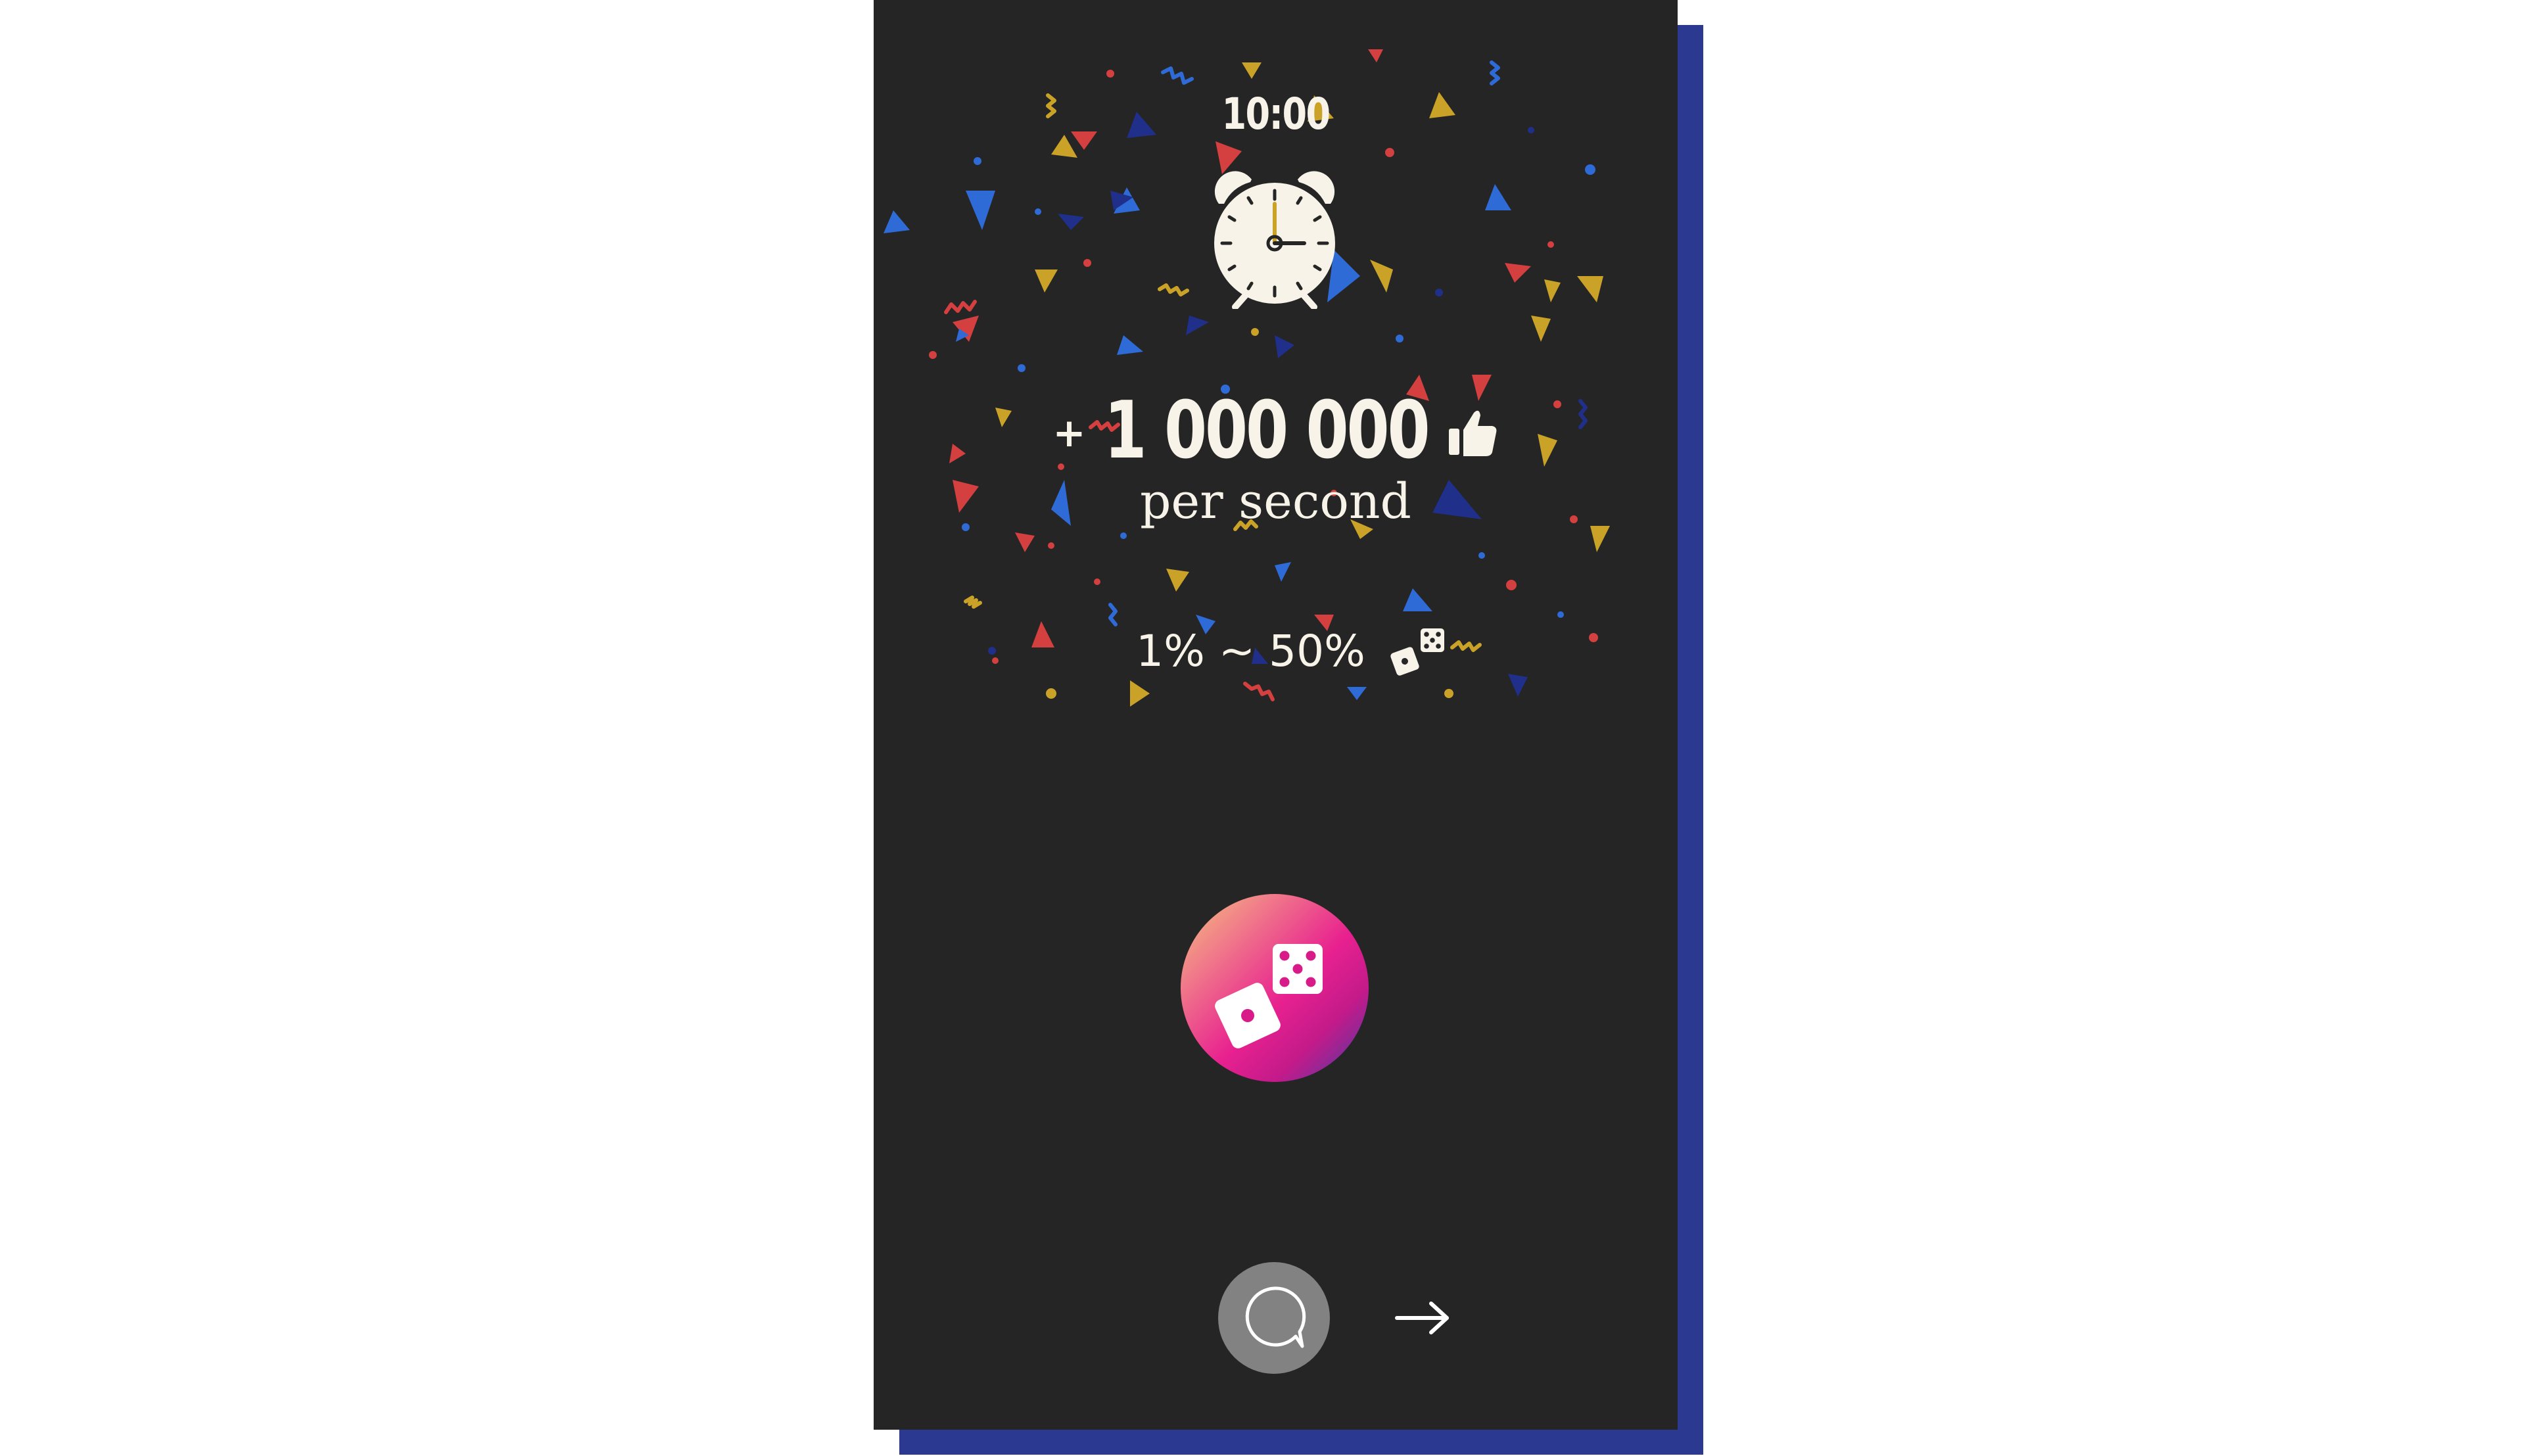  What do you see at coordinates (1422, 1318) in the screenshot?
I see `arrow-right-icon` at bounding box center [1422, 1318].